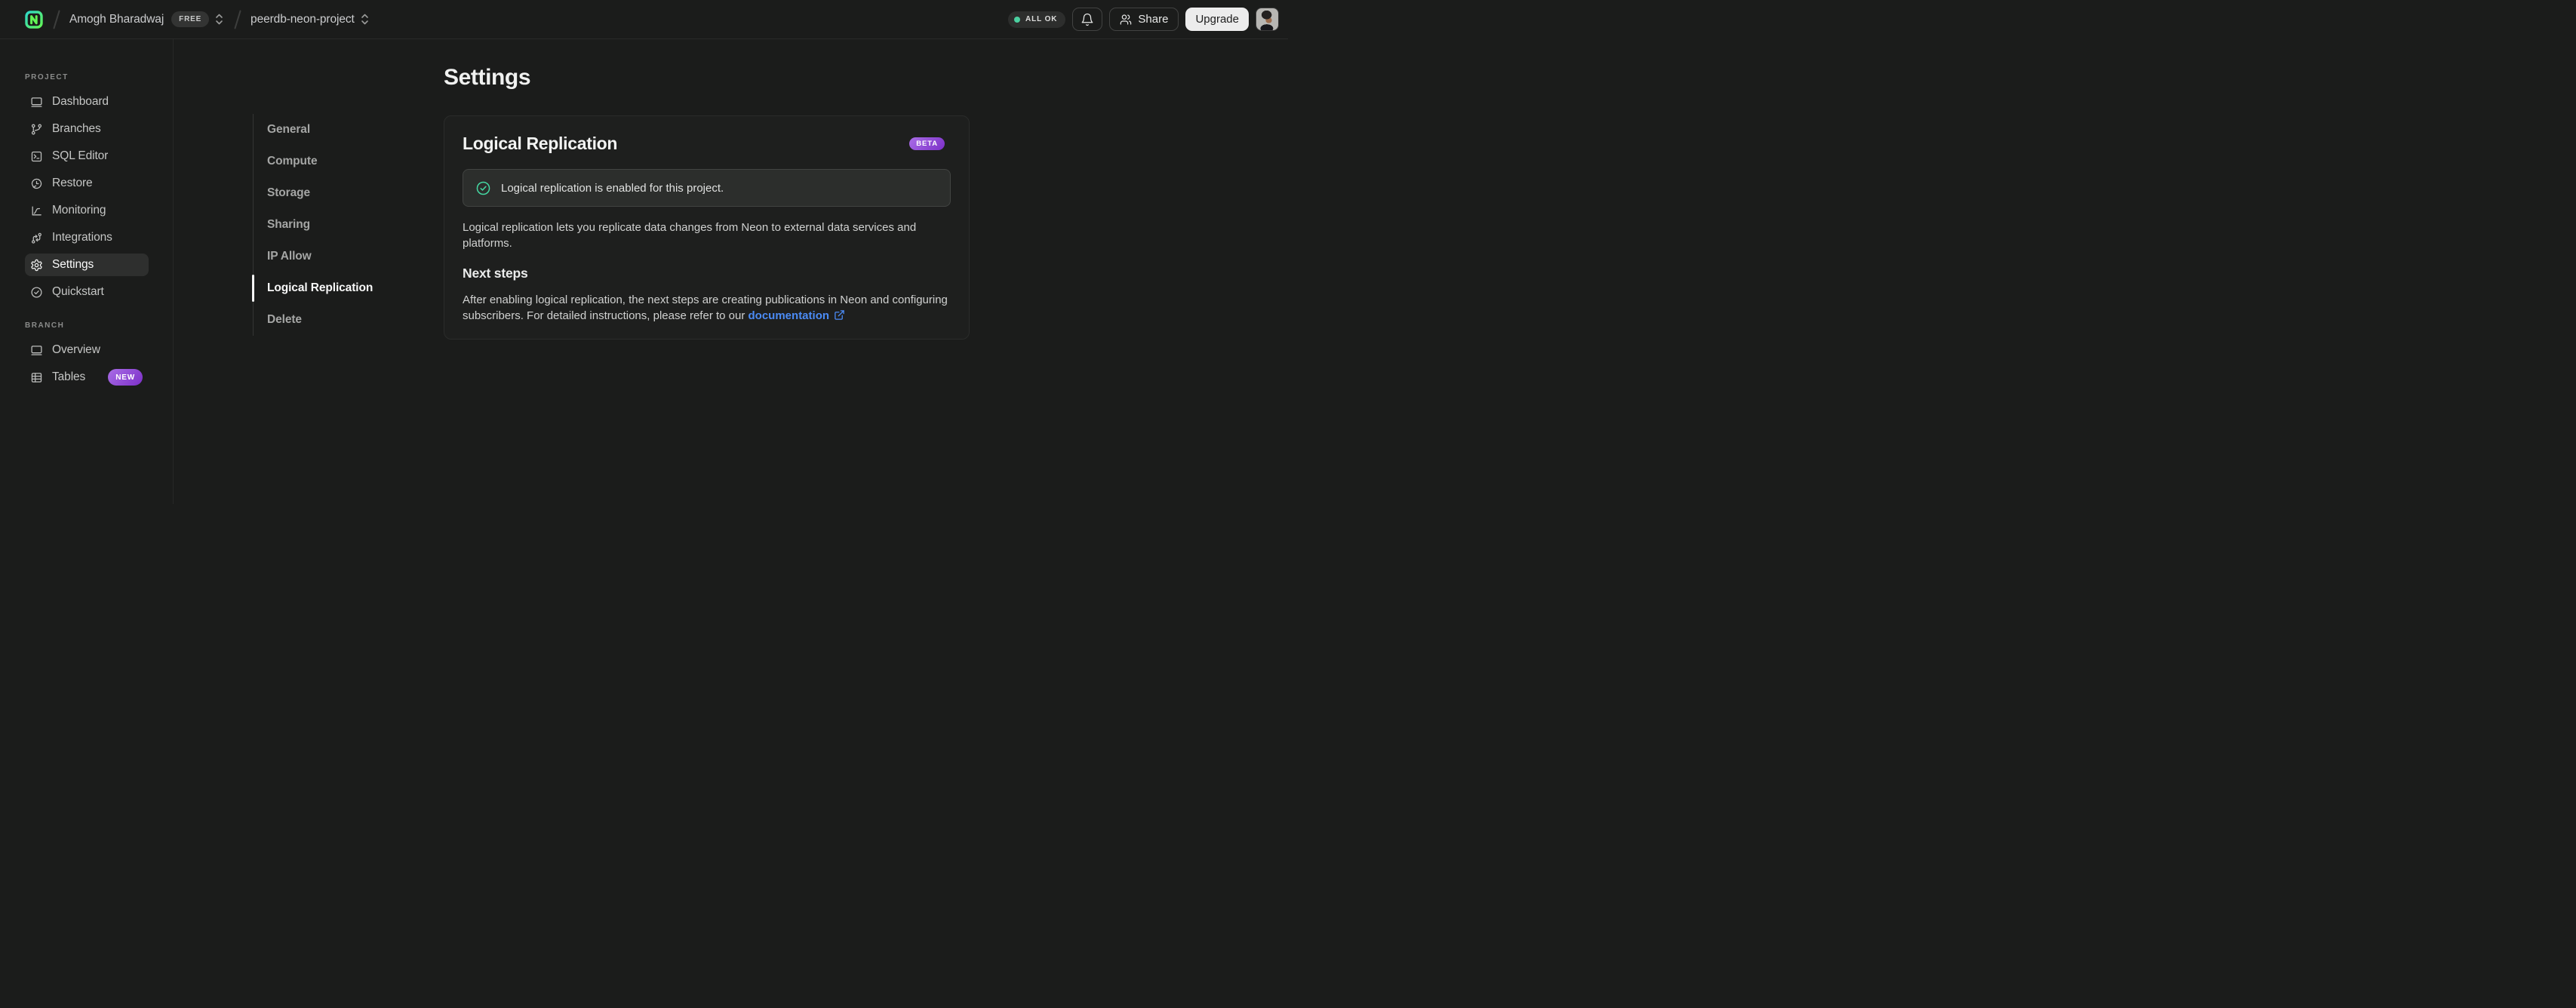 Image resolution: width=2576 pixels, height=1008 pixels. Describe the element at coordinates (839, 315) in the screenshot. I see `external-link-icon` at that location.